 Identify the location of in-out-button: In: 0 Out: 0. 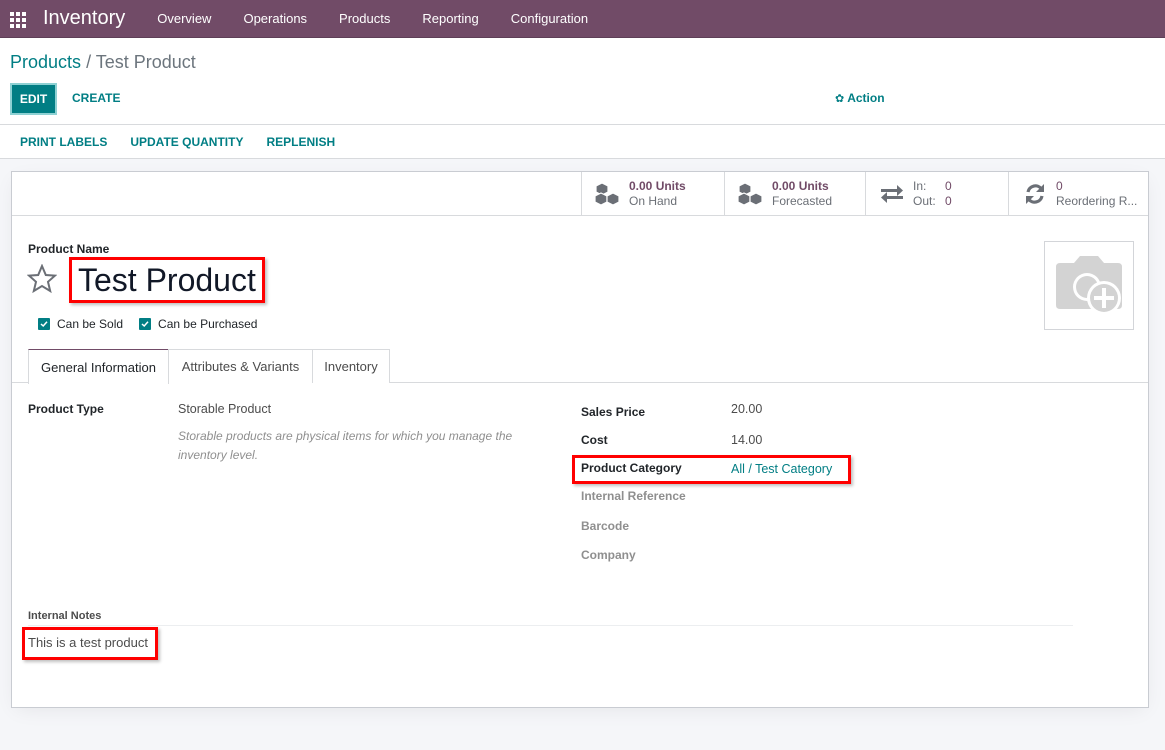
(936, 193).